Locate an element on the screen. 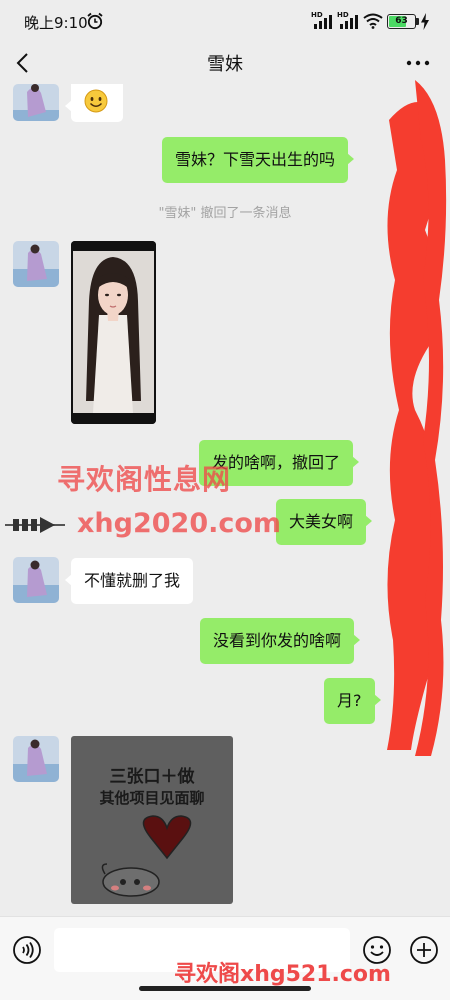 The image size is (450, 1000). smiley-emoji-icon is located at coordinates (96, 101).